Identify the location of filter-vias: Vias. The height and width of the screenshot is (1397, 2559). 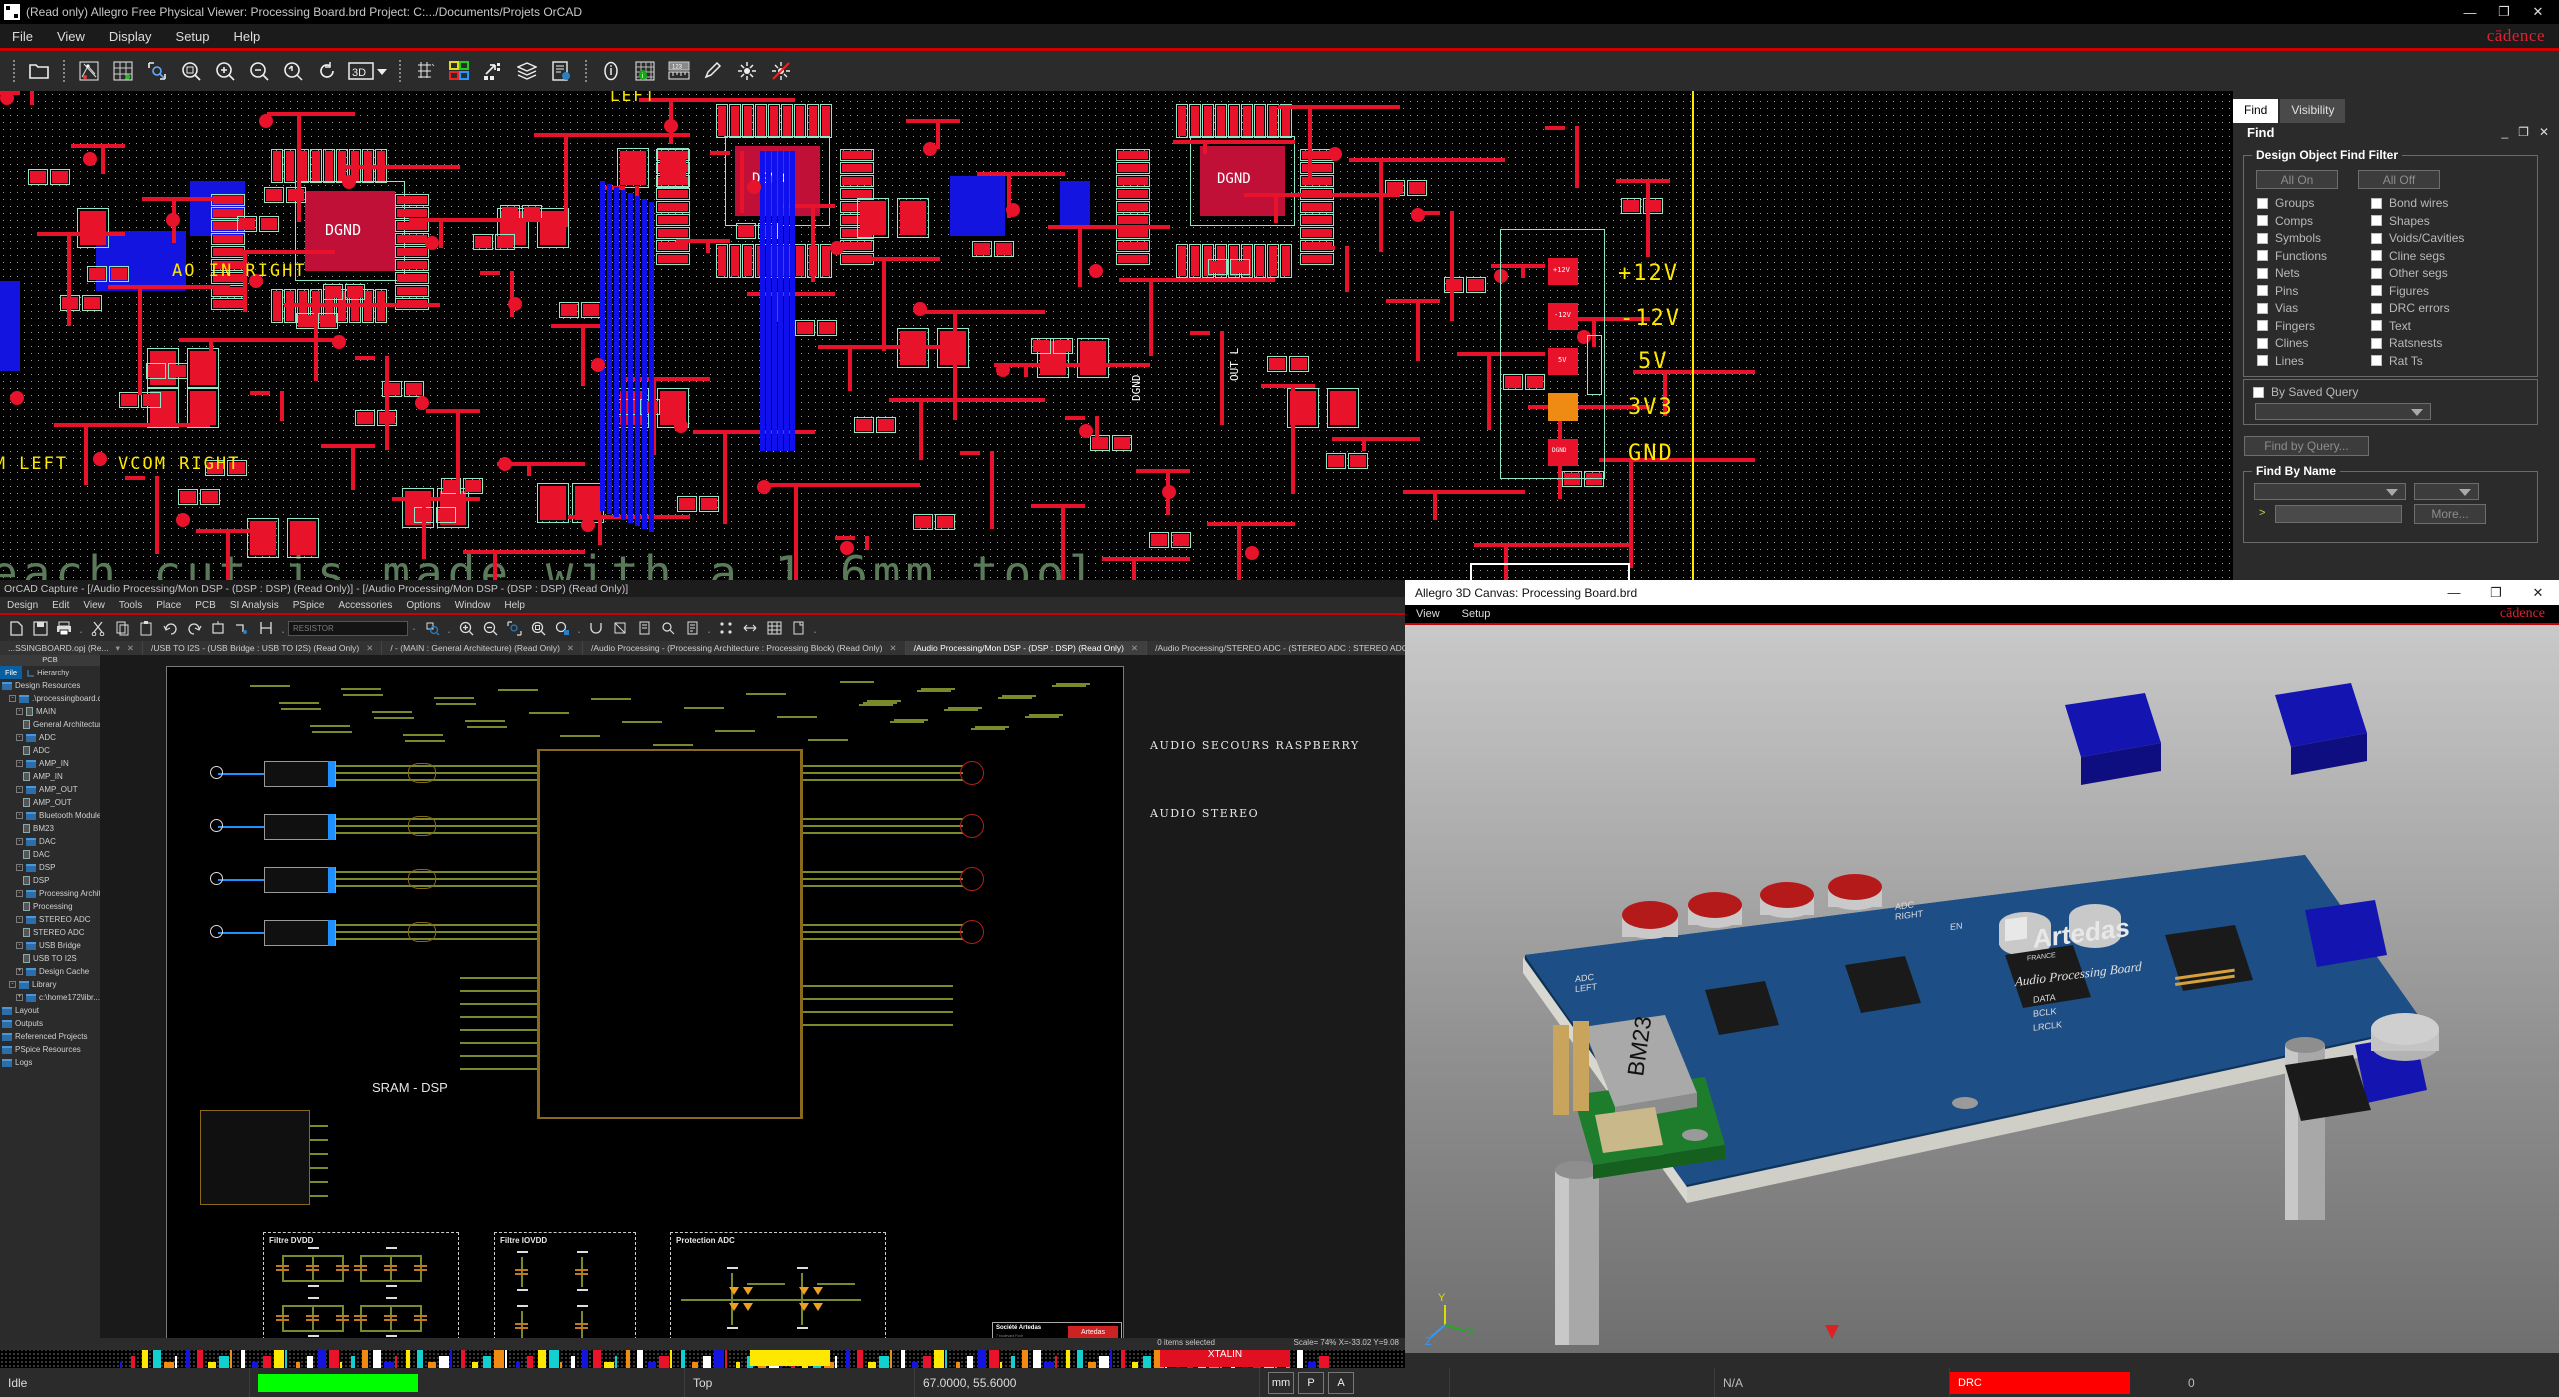
(2292, 308).